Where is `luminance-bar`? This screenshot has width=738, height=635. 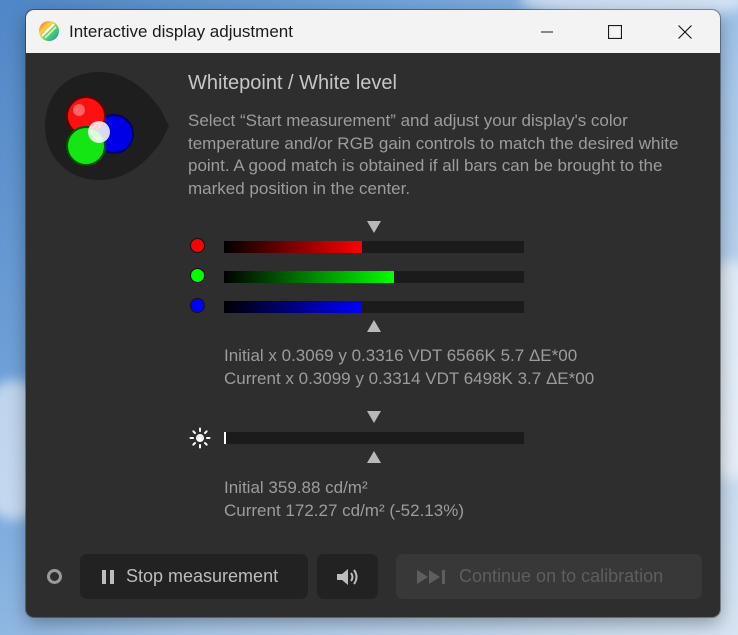 luminance-bar is located at coordinates (374, 438).